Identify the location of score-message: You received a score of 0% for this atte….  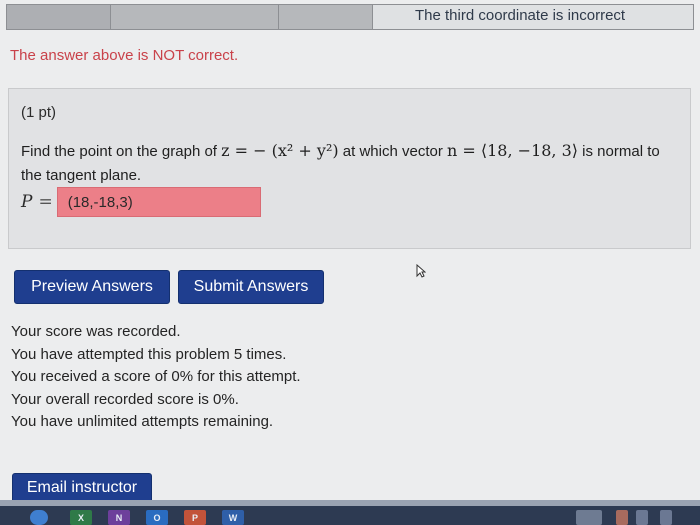
(156, 376).